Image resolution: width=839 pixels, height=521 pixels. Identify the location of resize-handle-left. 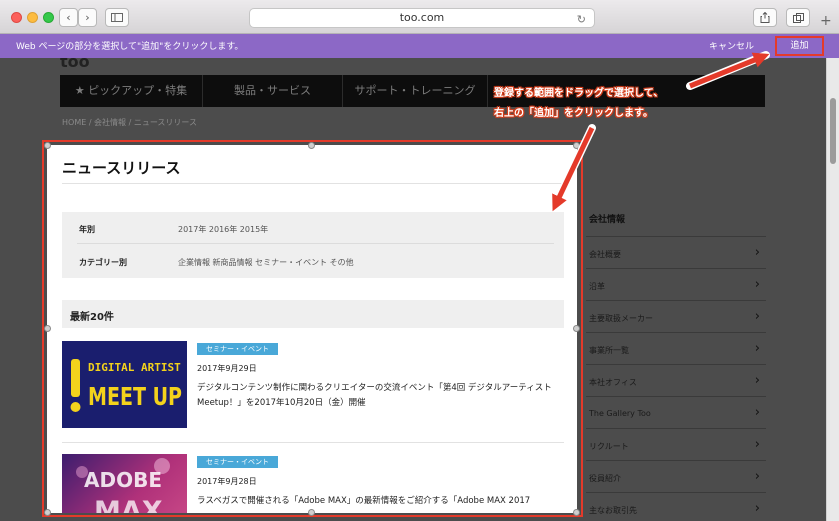
(47, 328).